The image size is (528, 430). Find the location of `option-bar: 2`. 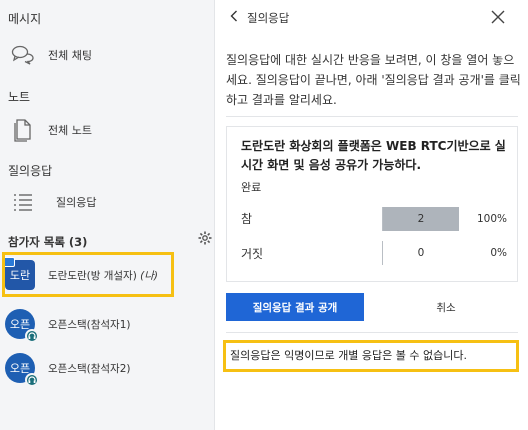

option-bar: 2 is located at coordinates (420, 219).